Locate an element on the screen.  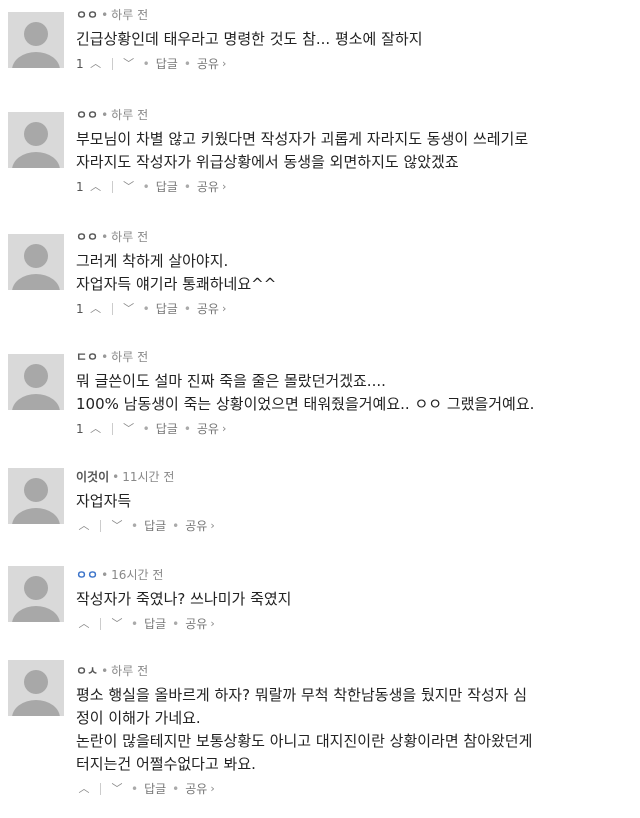
comment-meta: 이것이 • 11시간 전 is located at coordinates (351, 477).